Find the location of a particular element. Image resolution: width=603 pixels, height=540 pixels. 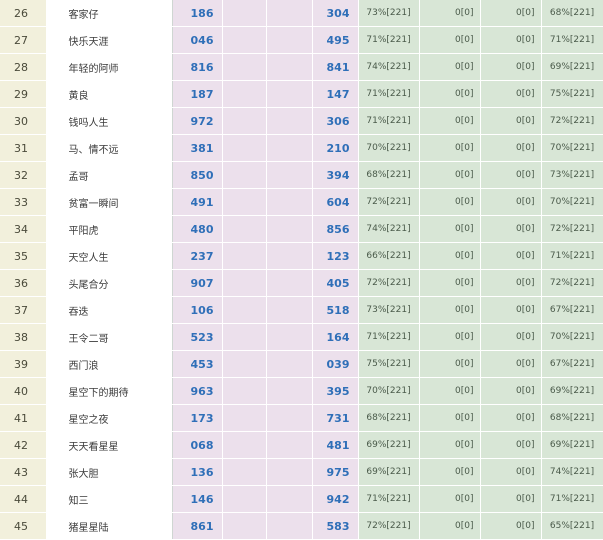

user-name: 西门浪 is located at coordinates (109, 364).